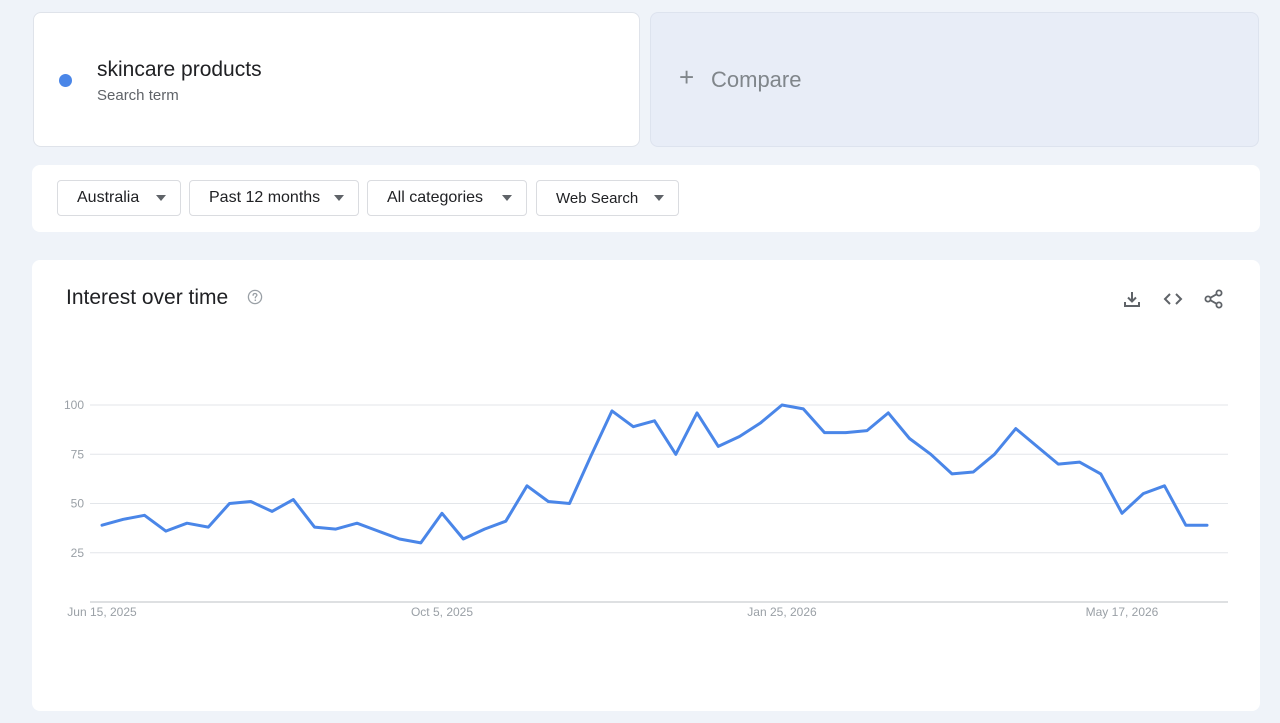 Image resolution: width=1280 pixels, height=723 pixels. I want to click on series-color-dot, so click(65, 80).